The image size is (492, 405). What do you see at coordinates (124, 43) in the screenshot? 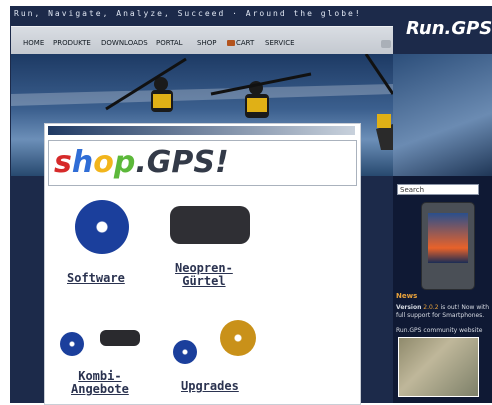
I see `nav-downloads: DOWNLOADS` at bounding box center [124, 43].